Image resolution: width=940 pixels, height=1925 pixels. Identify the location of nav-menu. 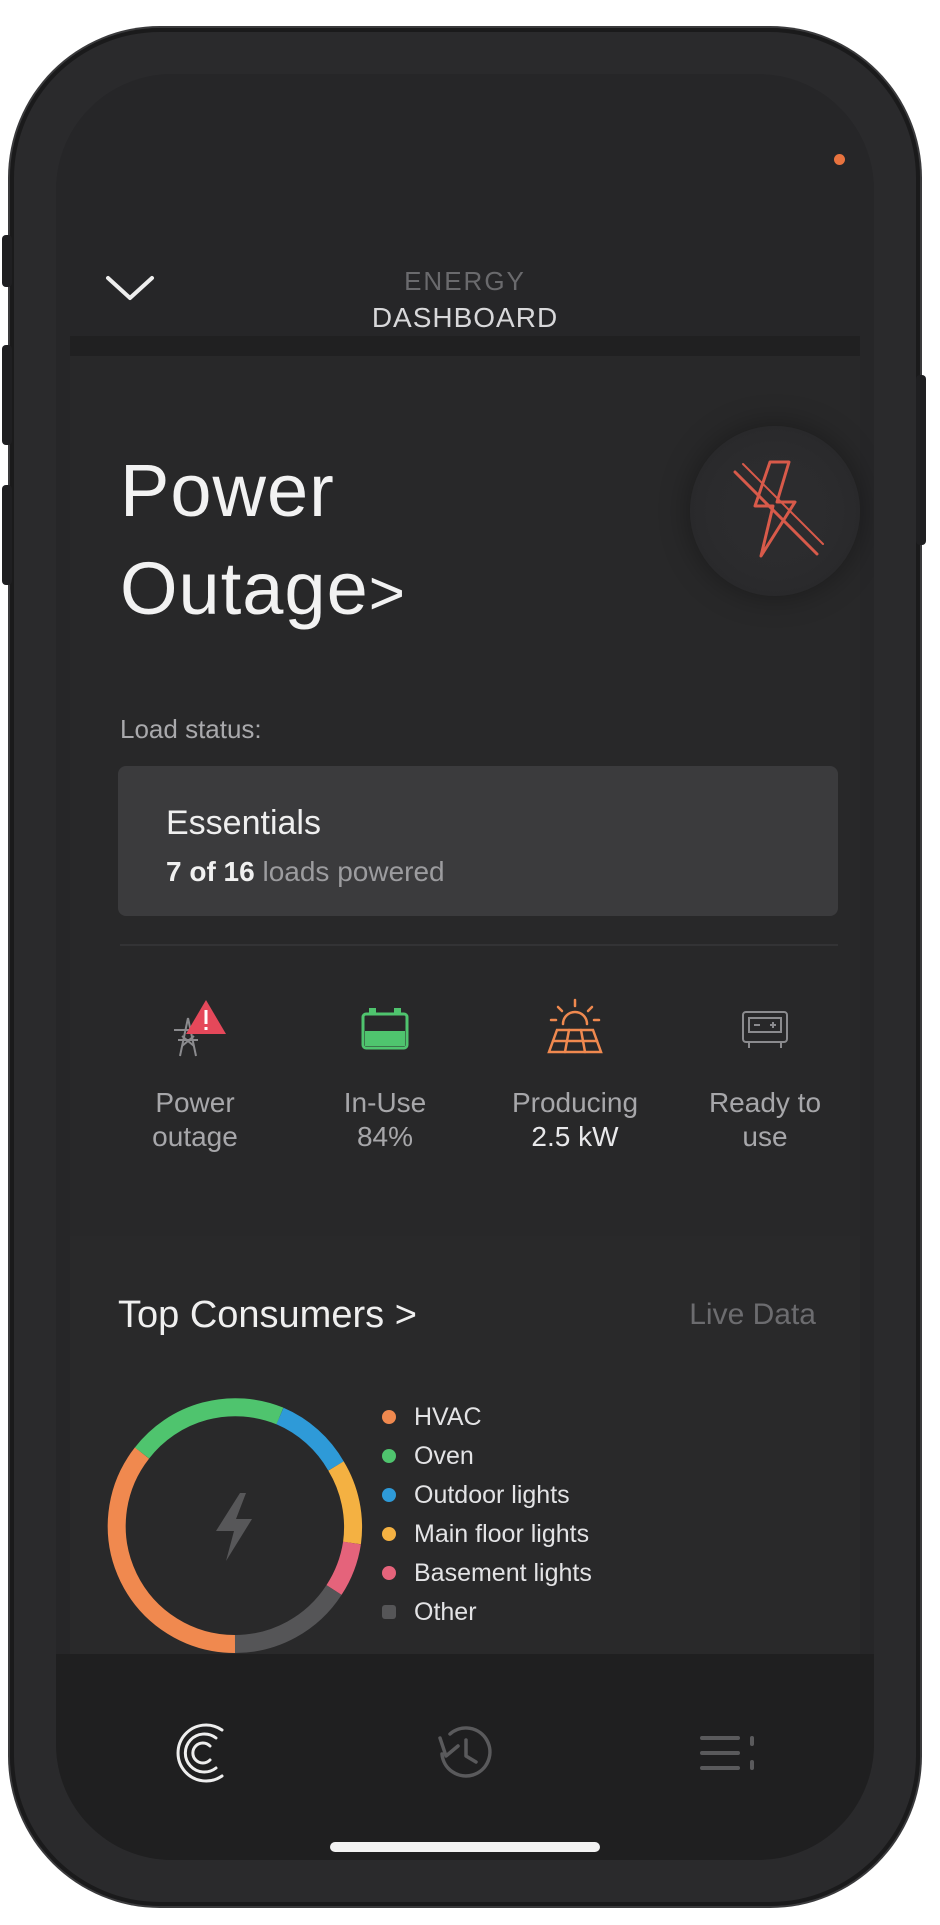
(733, 1753).